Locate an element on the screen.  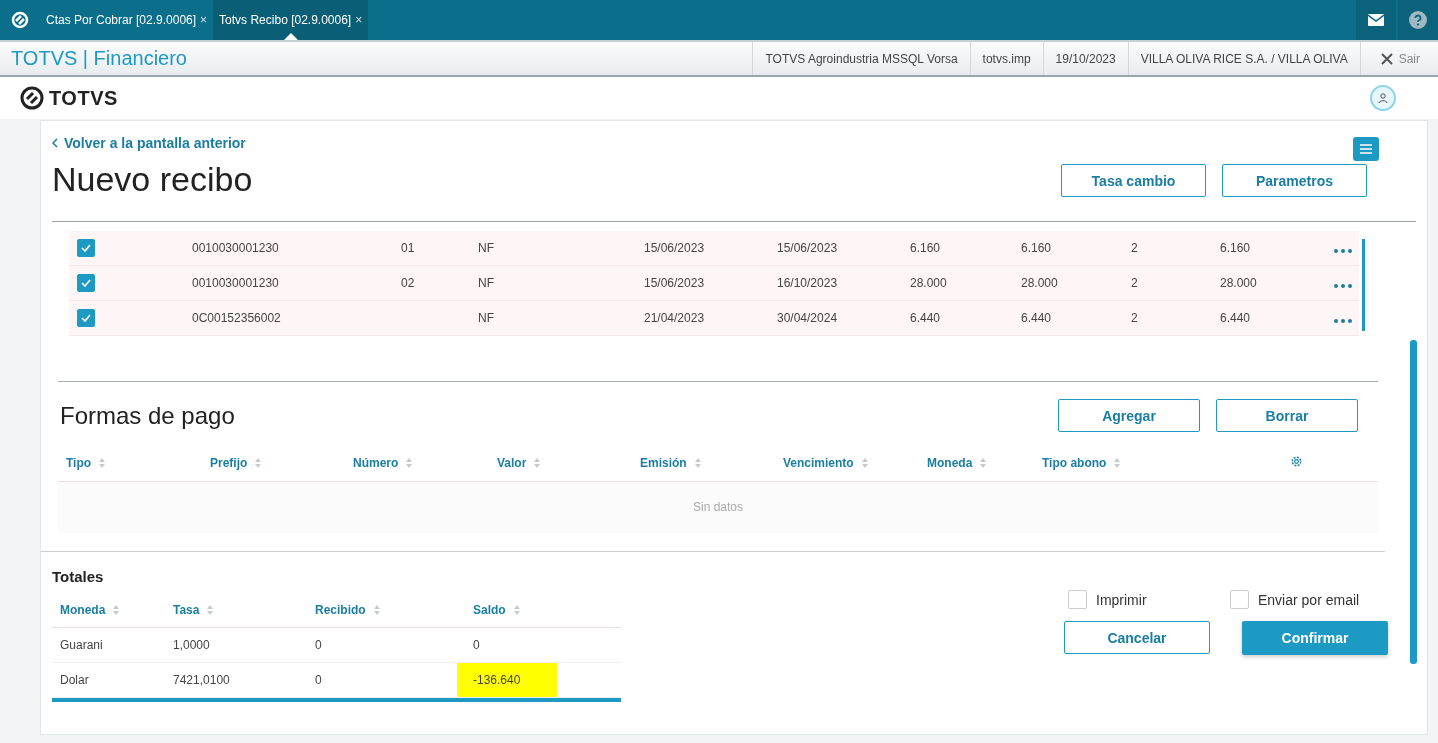
settings-icon is located at coordinates (1296, 461).